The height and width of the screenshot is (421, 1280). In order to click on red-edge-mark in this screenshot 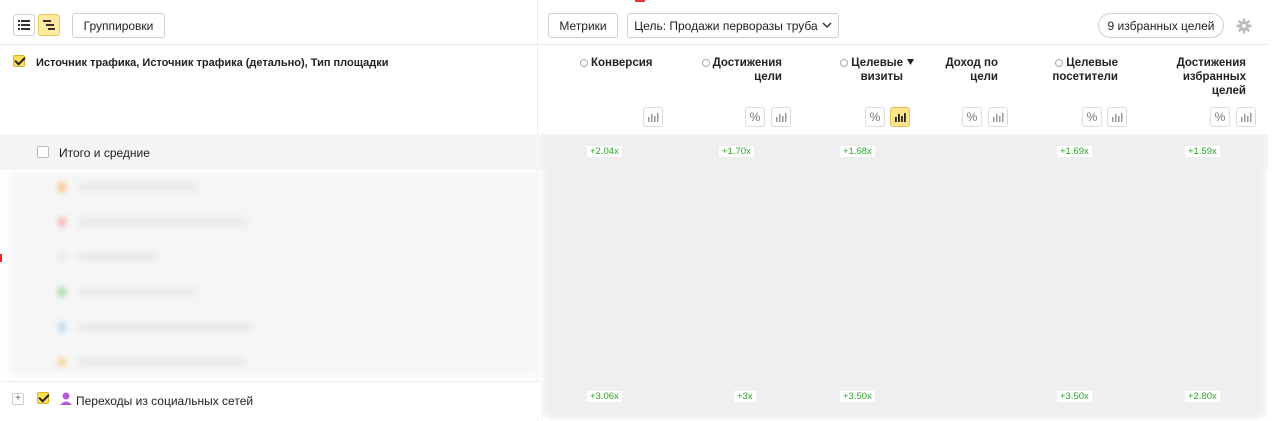, I will do `click(1, 258)`.